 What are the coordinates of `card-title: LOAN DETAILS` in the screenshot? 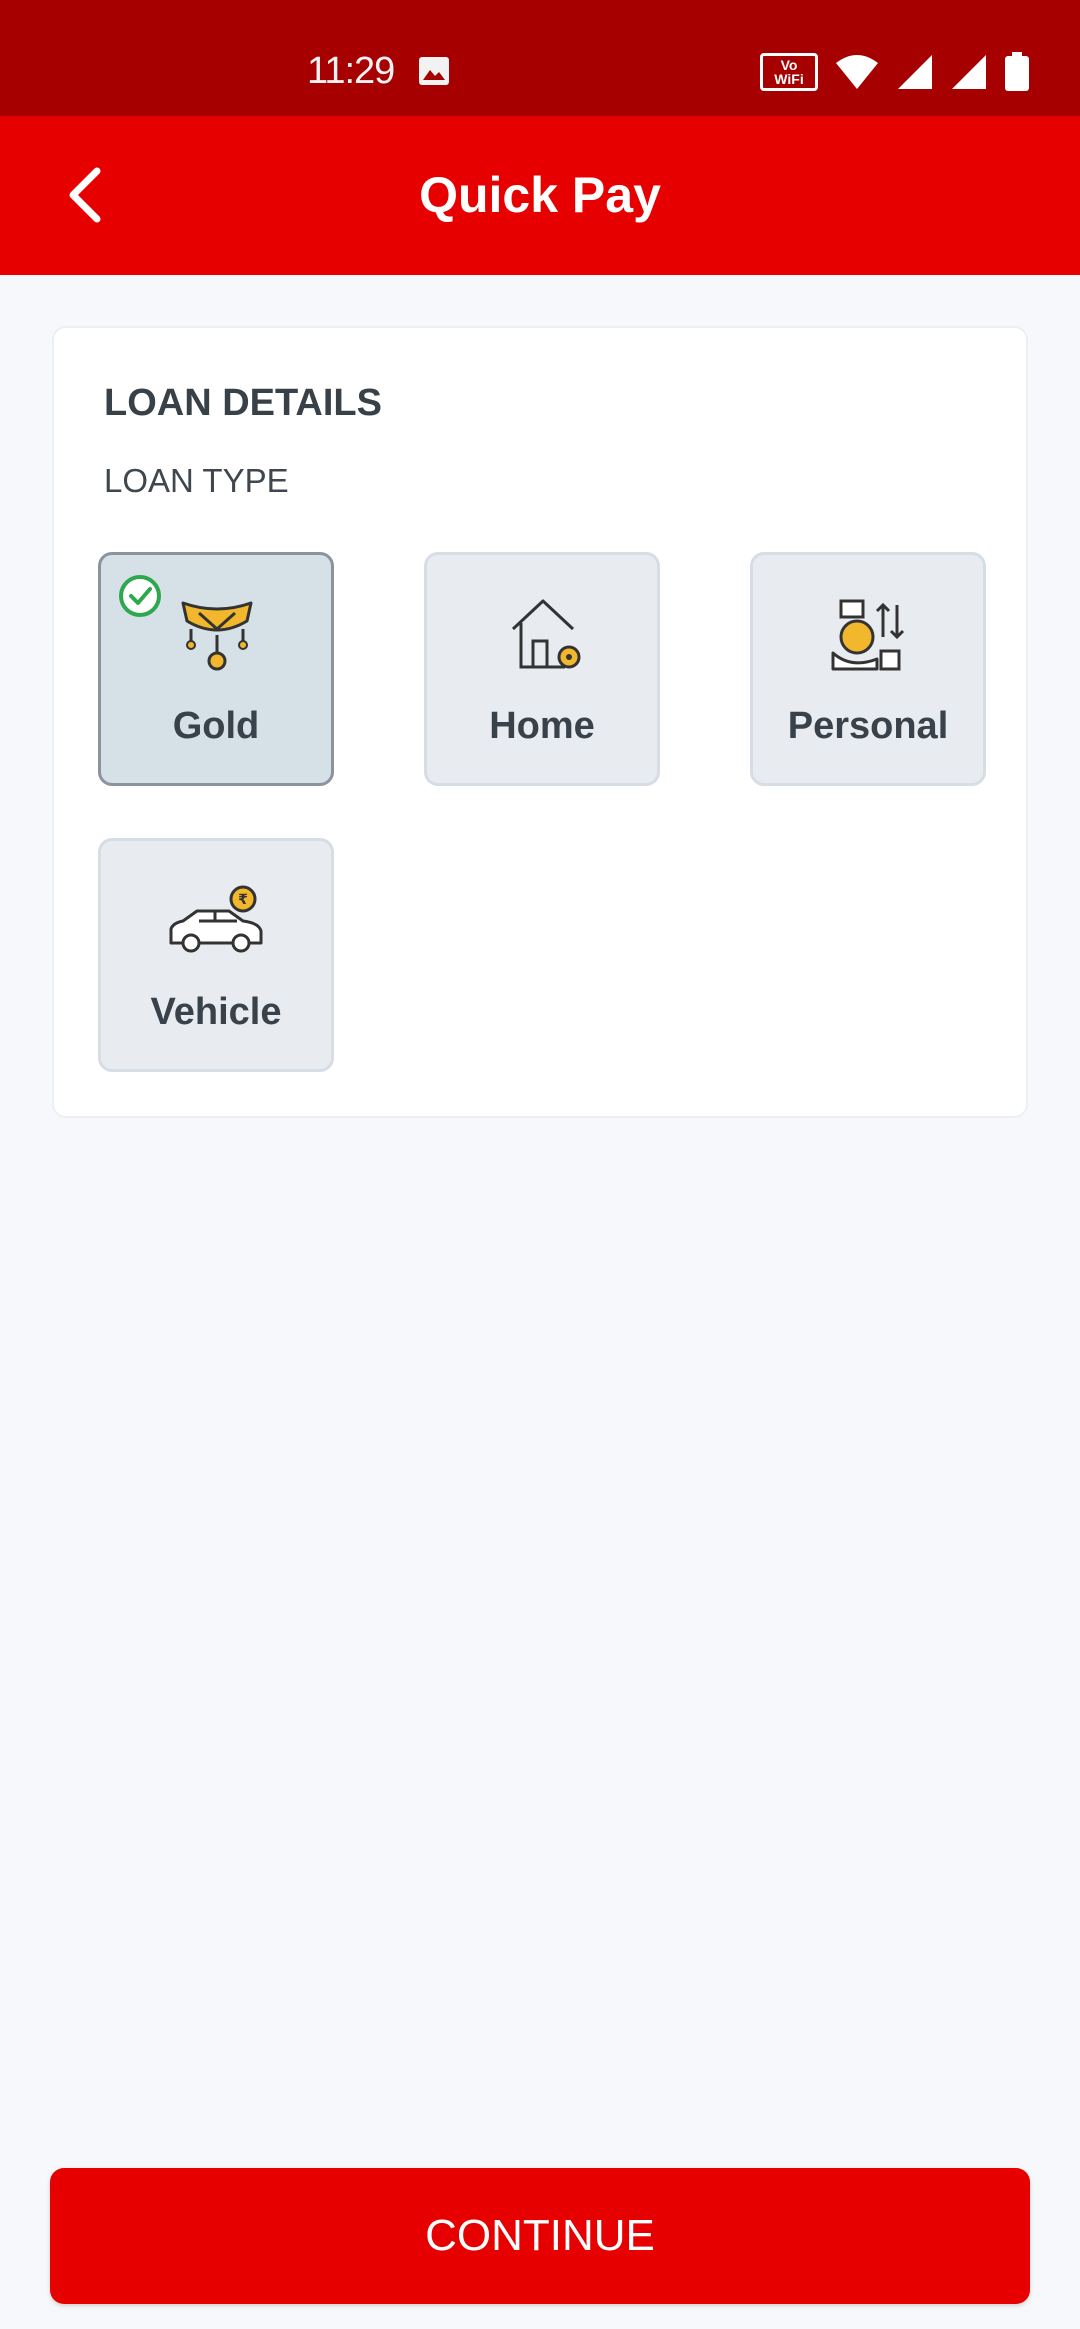 It's located at (243, 403).